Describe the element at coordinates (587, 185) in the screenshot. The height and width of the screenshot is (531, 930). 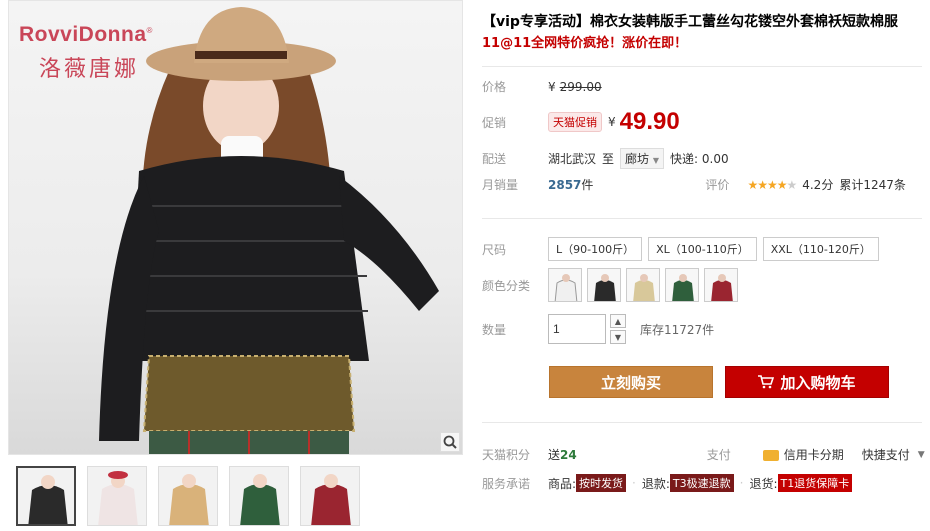
I see `sales-unit: 件` at that location.